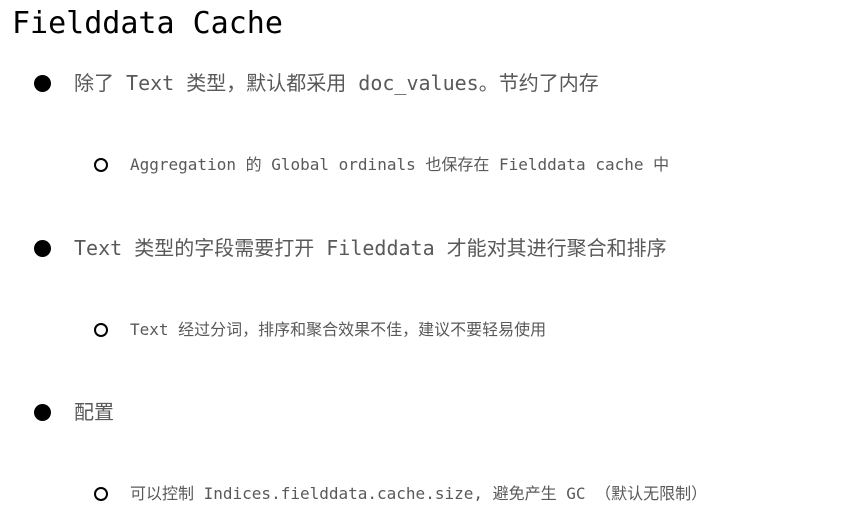 The width and height of the screenshot is (850, 532). Describe the element at coordinates (147, 23) in the screenshot. I see `page-title: Fielddata Cache` at that location.